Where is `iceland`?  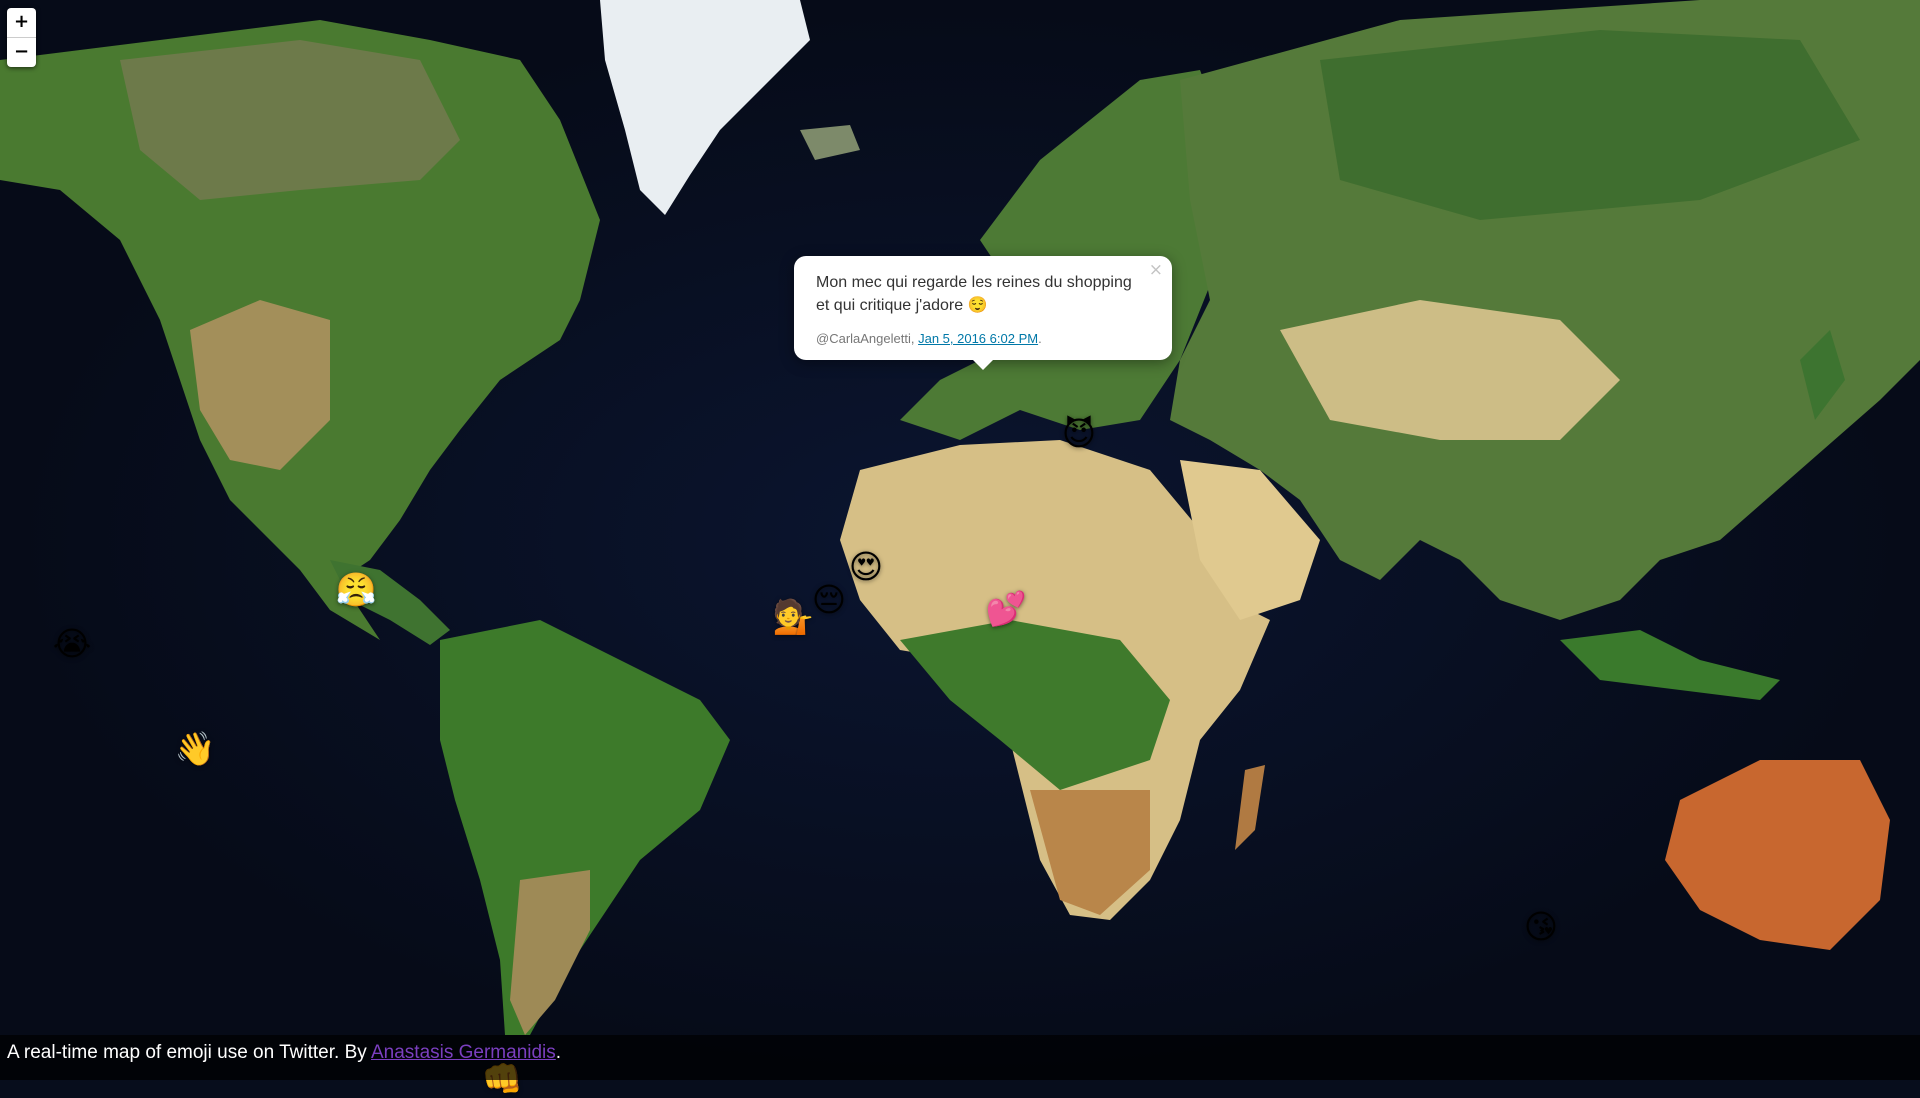 iceland is located at coordinates (830, 142).